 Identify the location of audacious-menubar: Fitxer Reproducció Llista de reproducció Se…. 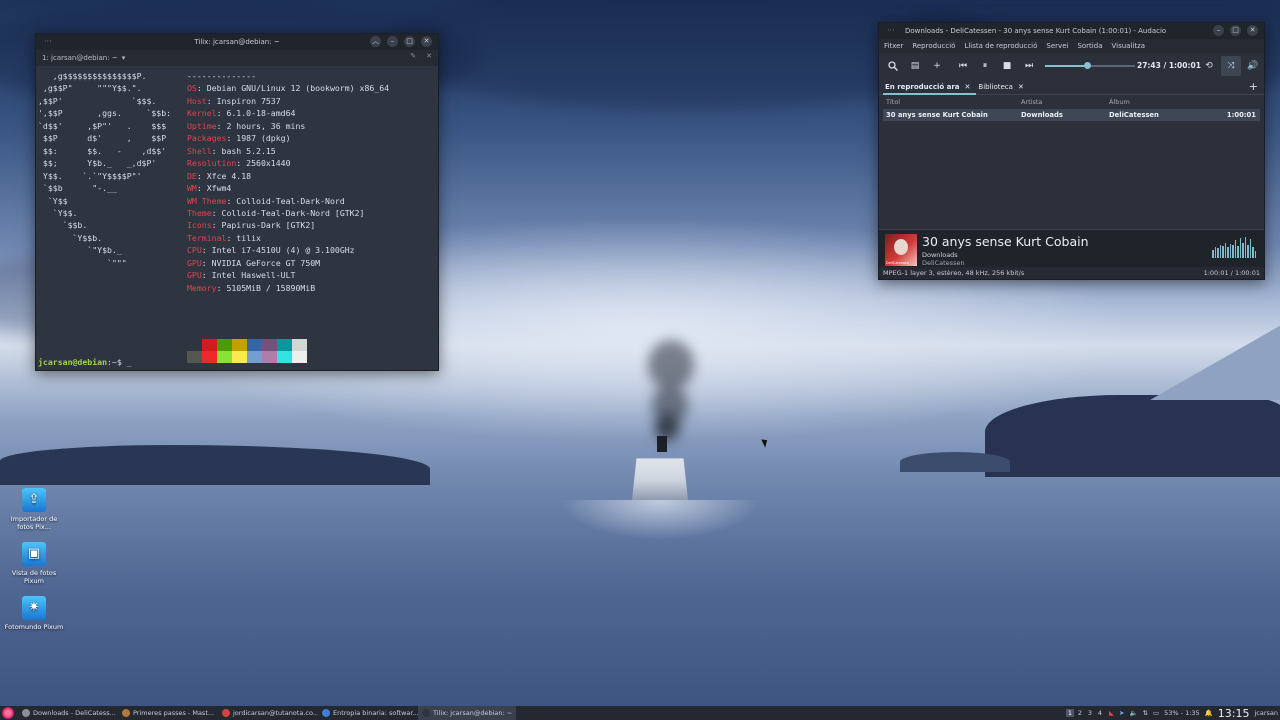
(1071, 46).